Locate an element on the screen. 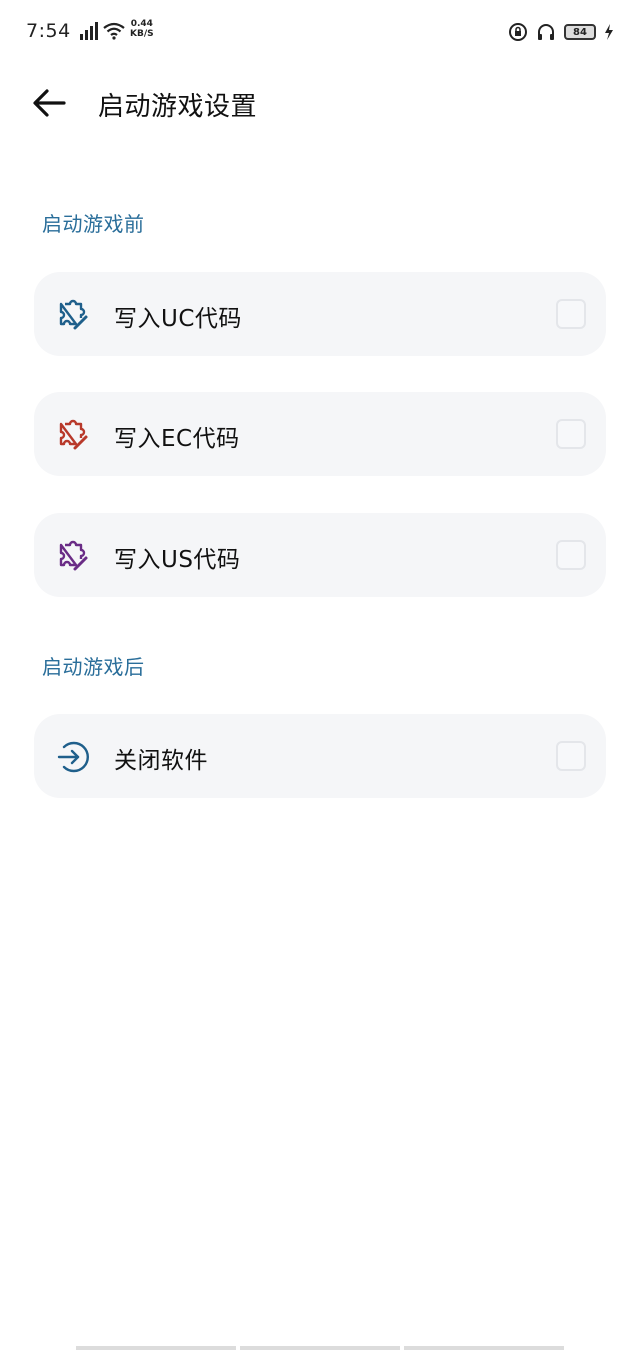 The width and height of the screenshot is (640, 1350). option-label: 写入UC代码 is located at coordinates (178, 319).